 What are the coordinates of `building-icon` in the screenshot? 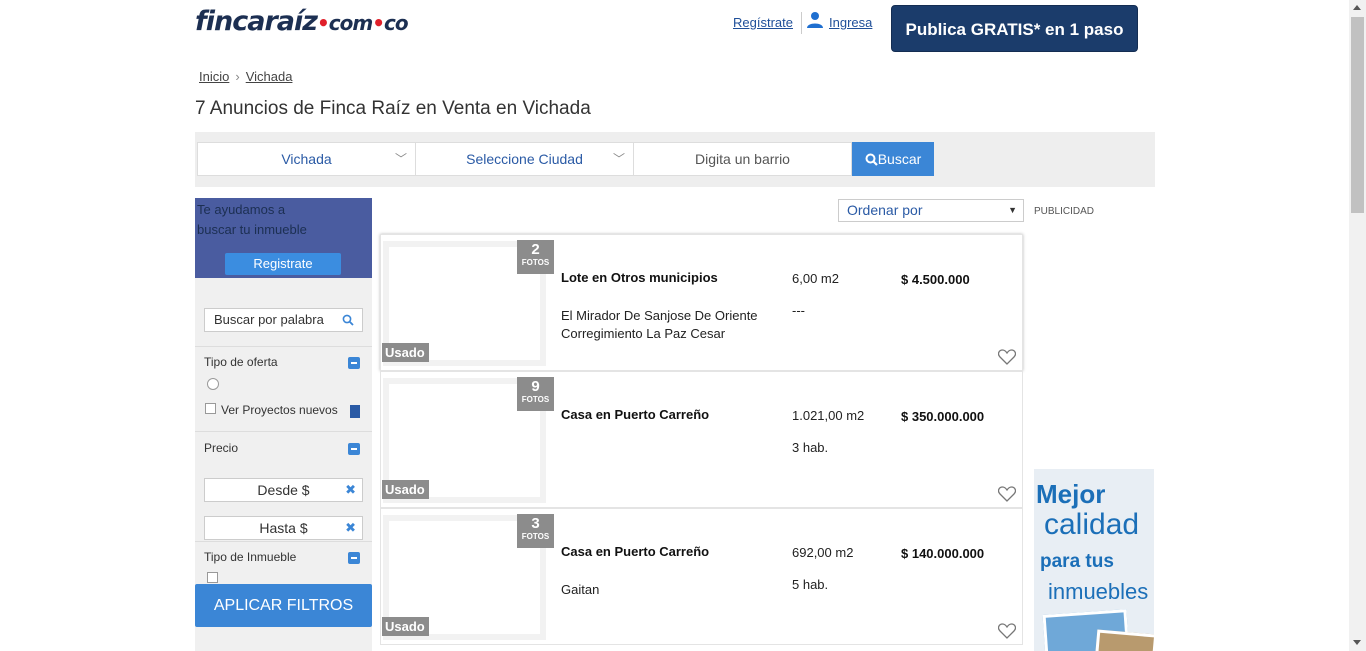 It's located at (355, 411).